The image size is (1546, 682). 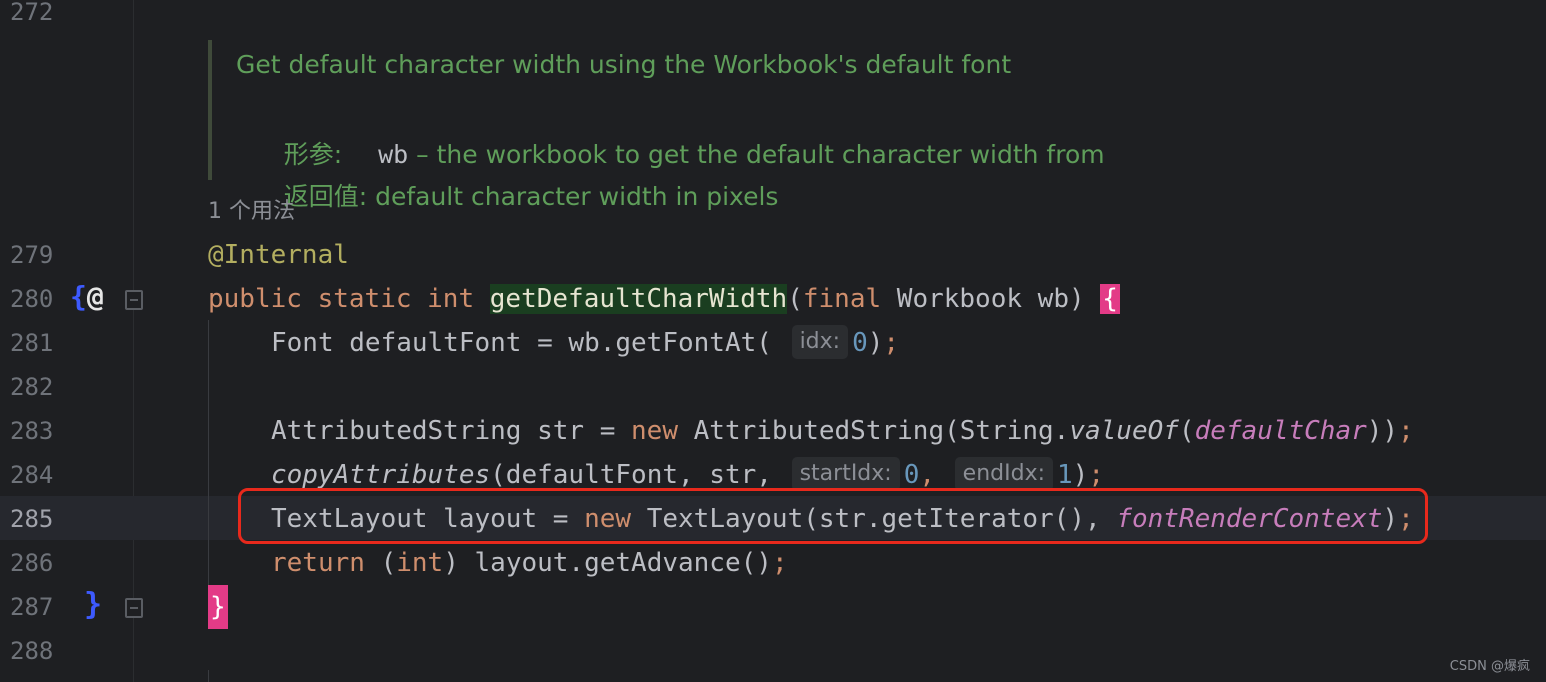 What do you see at coordinates (208, 676) in the screenshot?
I see `indent-guide` at bounding box center [208, 676].